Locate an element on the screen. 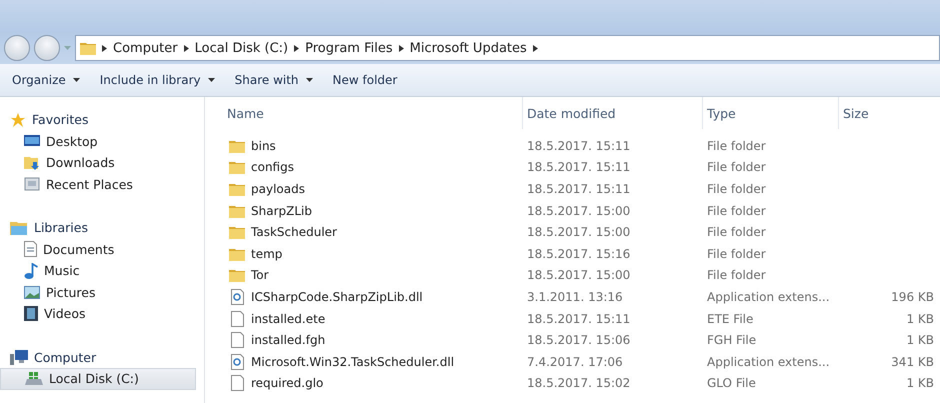 The image size is (940, 403). table-cell-text: 341 KB is located at coordinates (912, 361).